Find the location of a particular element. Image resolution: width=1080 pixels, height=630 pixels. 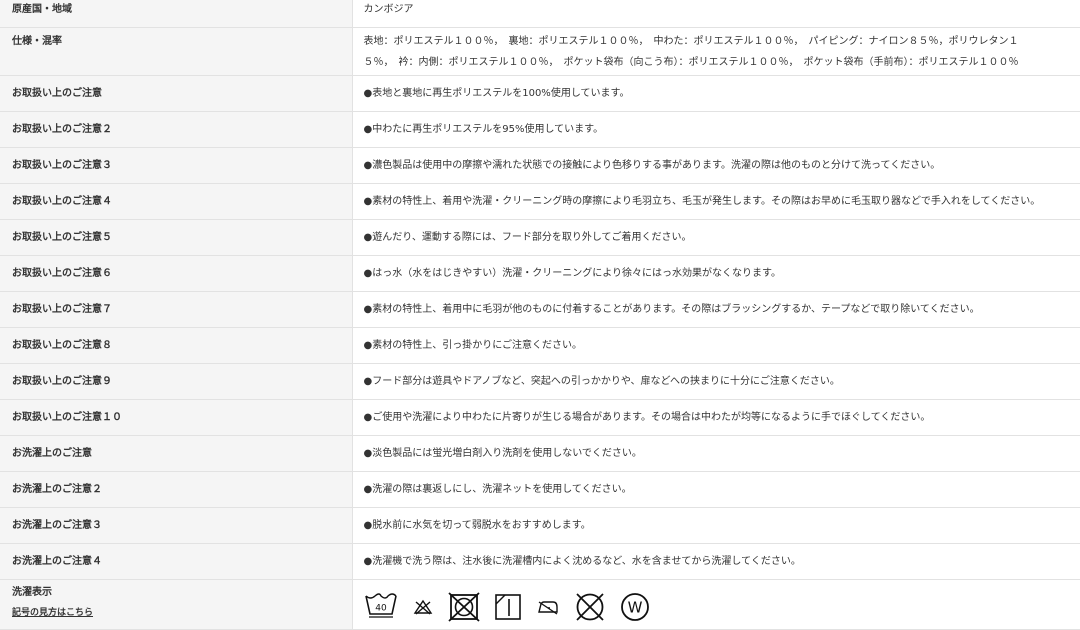

care-note-row: お取扱い上のご注意２ ●中わたに再生ポリエステルを95%使用しています。 is located at coordinates (540, 129).